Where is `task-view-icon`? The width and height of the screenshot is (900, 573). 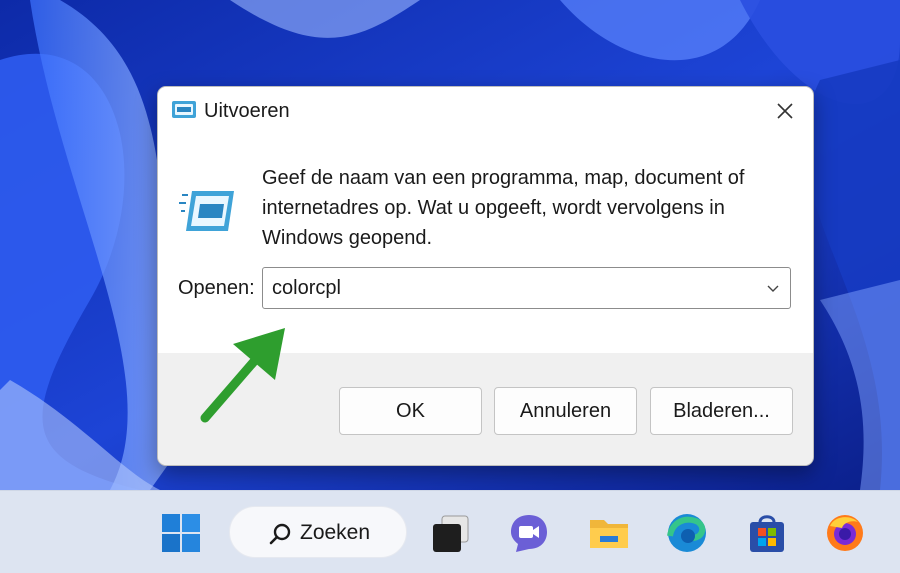
task-view-icon is located at coordinates (451, 533).